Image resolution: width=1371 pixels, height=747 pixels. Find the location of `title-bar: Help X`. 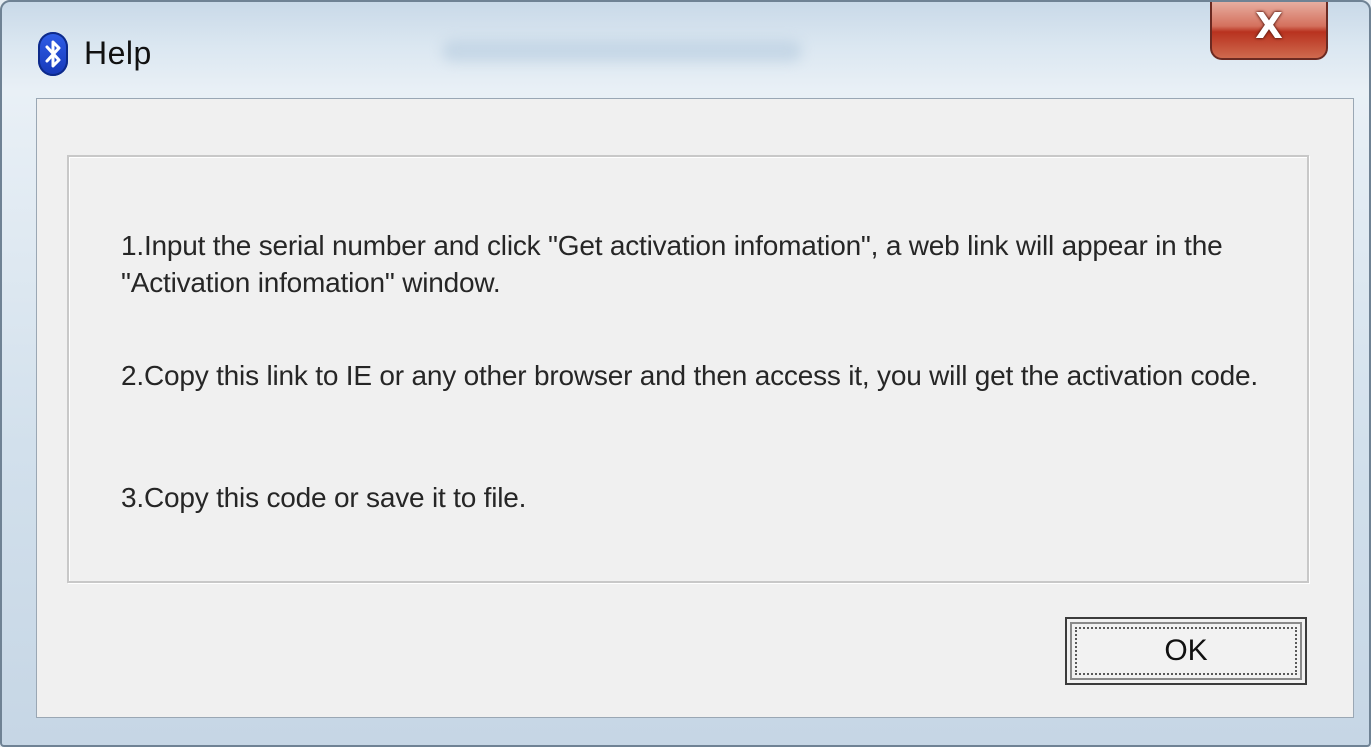

title-bar: Help X is located at coordinates (685, 49).